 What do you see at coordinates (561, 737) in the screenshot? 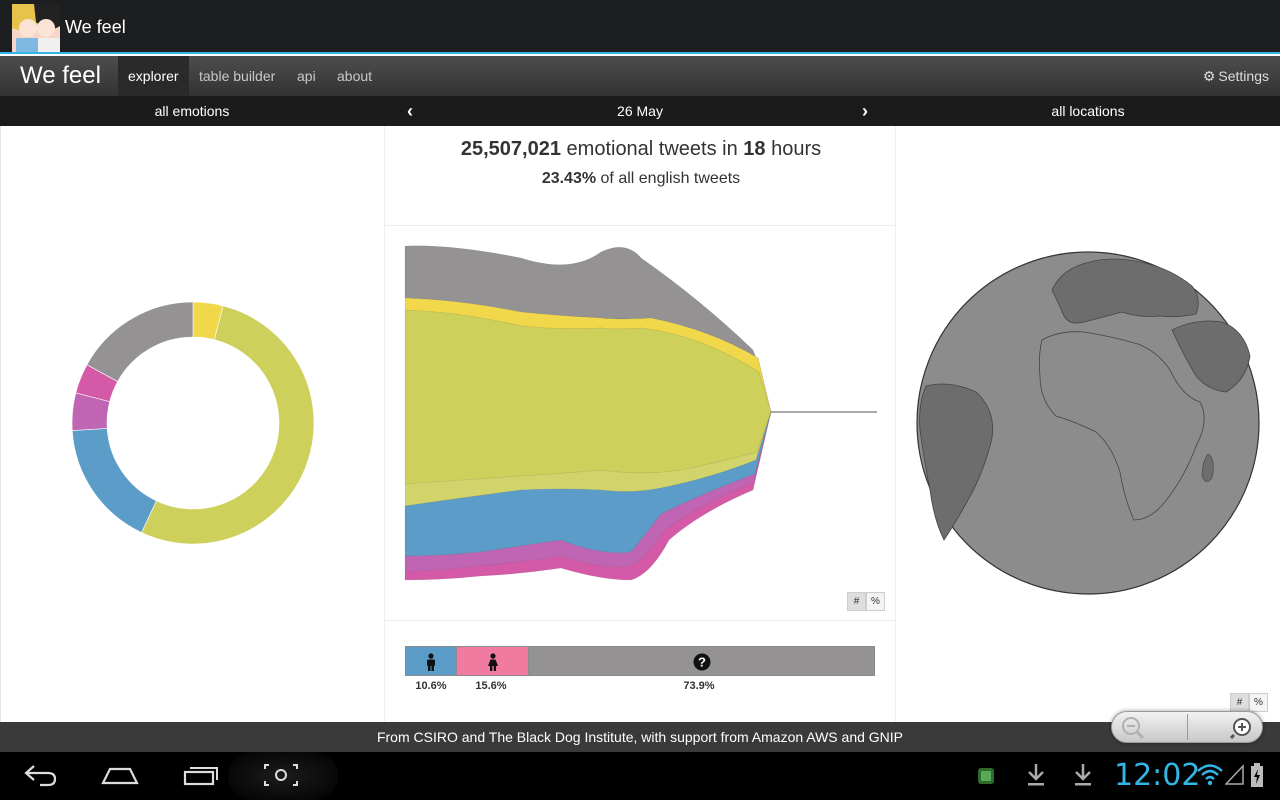
I see `black-dog-institute-link: The Black Dog Institute` at bounding box center [561, 737].